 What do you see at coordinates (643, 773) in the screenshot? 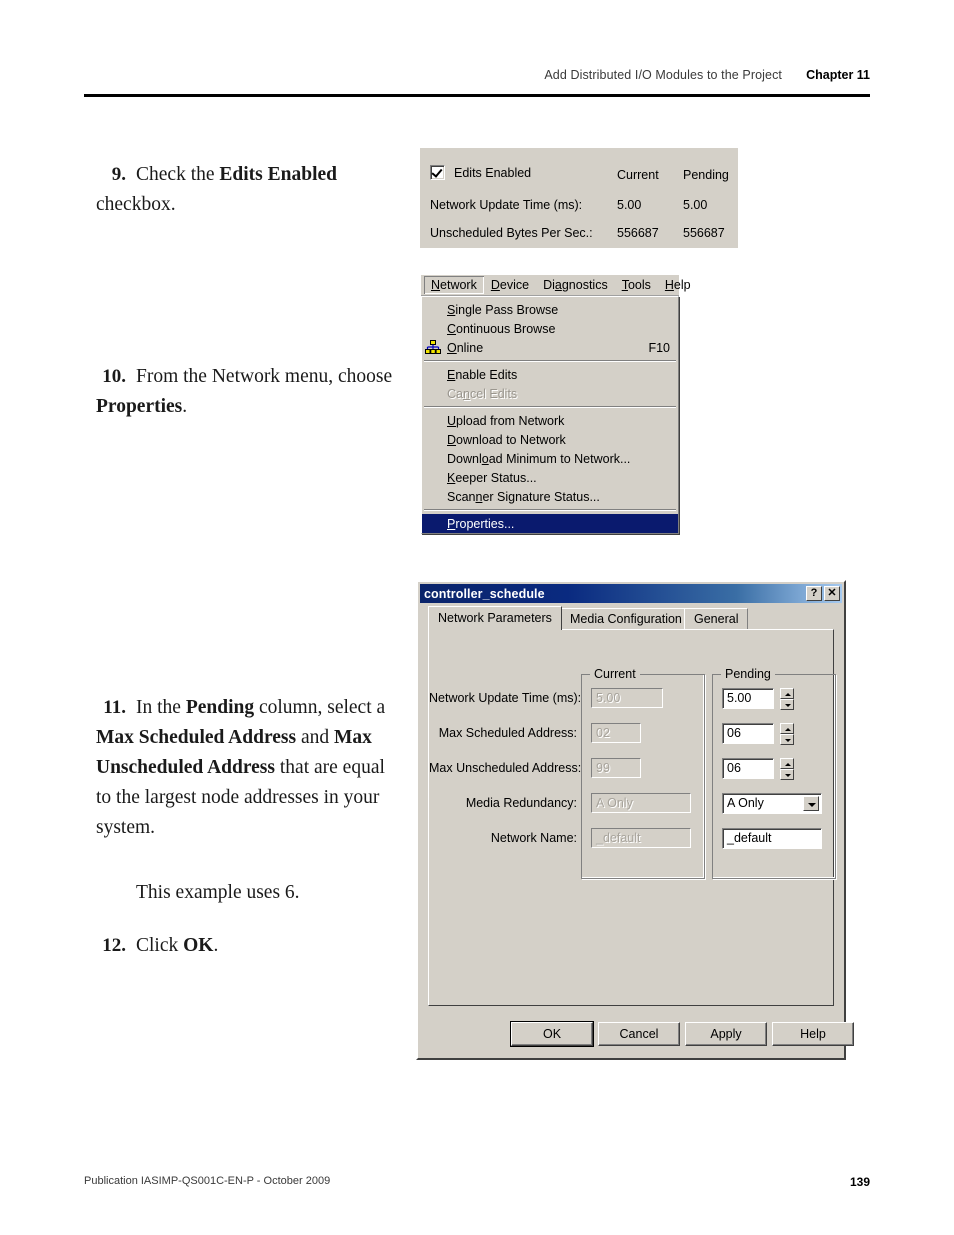
I see `current-groupbox: Current 5.00 02 99 A Only _default` at bounding box center [643, 773].